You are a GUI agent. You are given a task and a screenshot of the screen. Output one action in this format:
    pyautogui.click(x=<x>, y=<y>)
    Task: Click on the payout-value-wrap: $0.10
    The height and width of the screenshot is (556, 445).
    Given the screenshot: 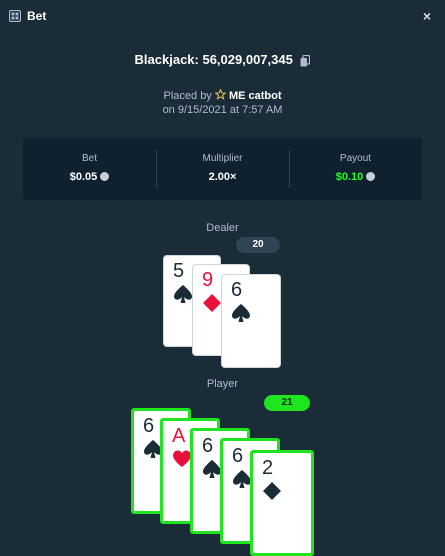 What is the action you would take?
    pyautogui.click(x=355, y=177)
    